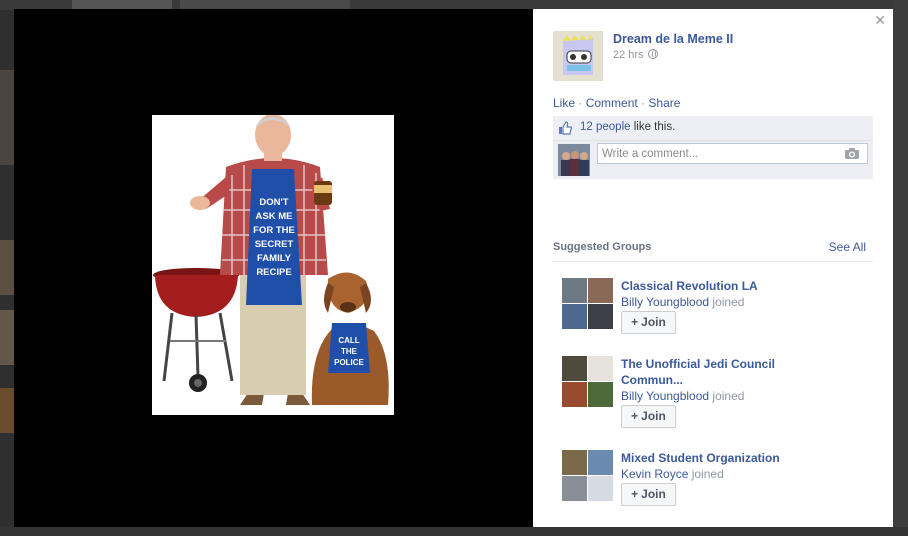  Describe the element at coordinates (602, 247) in the screenshot. I see `suggested-groups-title: Suggested Groups` at that location.